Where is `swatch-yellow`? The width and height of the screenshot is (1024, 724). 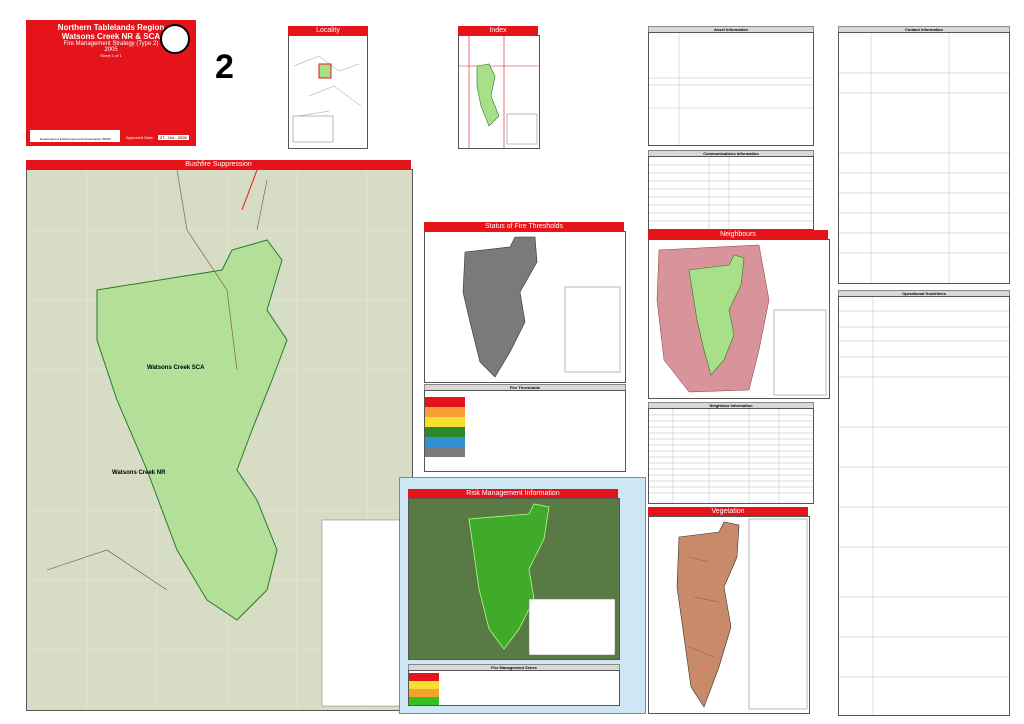 swatch-yellow is located at coordinates (445, 422).